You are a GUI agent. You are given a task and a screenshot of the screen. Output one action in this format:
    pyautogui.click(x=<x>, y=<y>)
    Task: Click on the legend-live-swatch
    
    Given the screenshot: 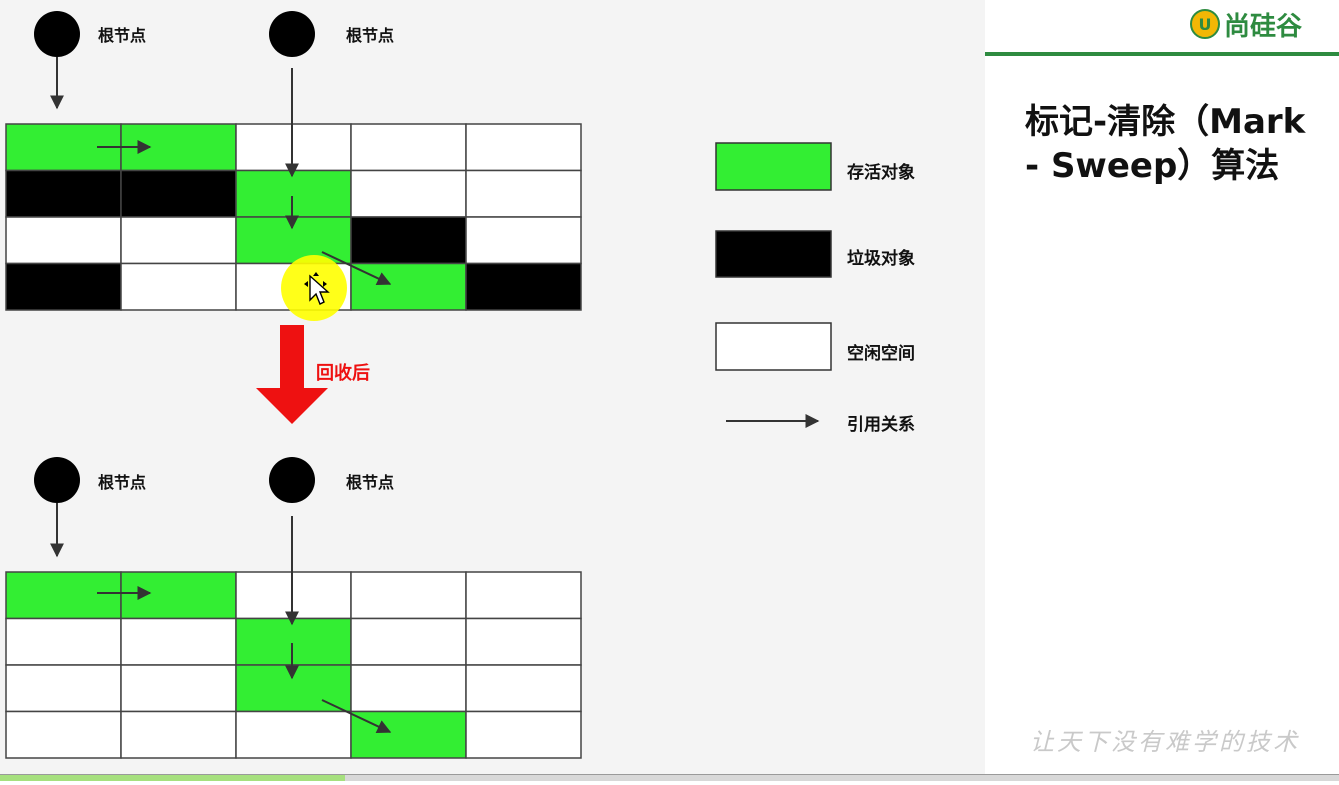 What is the action you would take?
    pyautogui.click(x=773, y=166)
    